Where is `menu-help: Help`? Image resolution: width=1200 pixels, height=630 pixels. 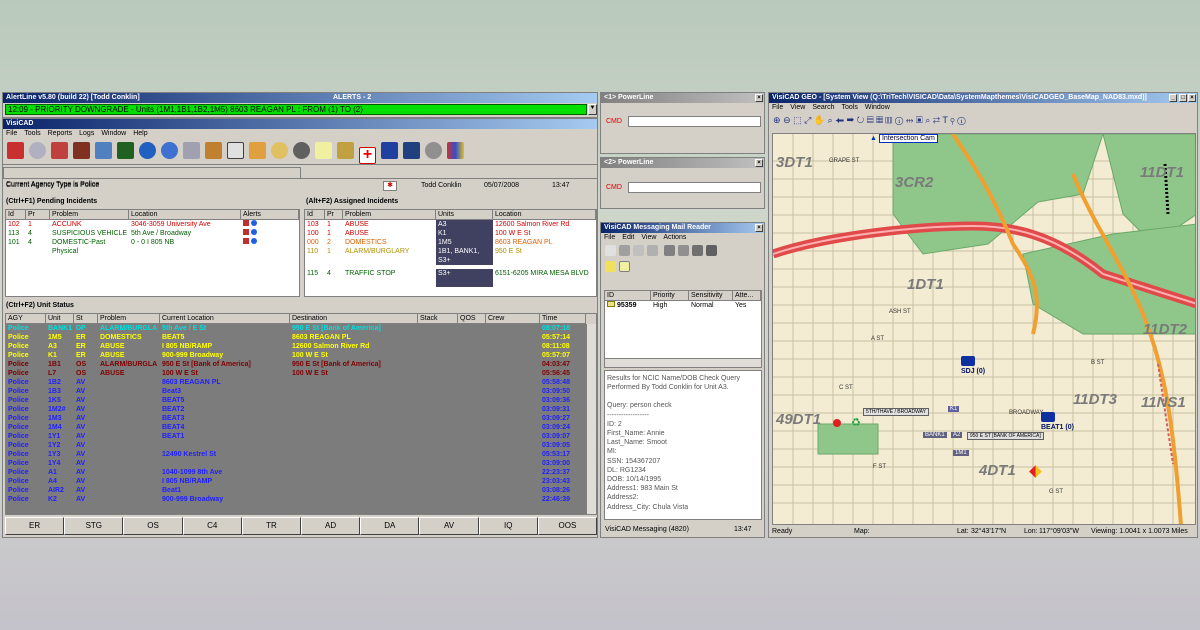
menu-help: Help is located at coordinates (140, 133).